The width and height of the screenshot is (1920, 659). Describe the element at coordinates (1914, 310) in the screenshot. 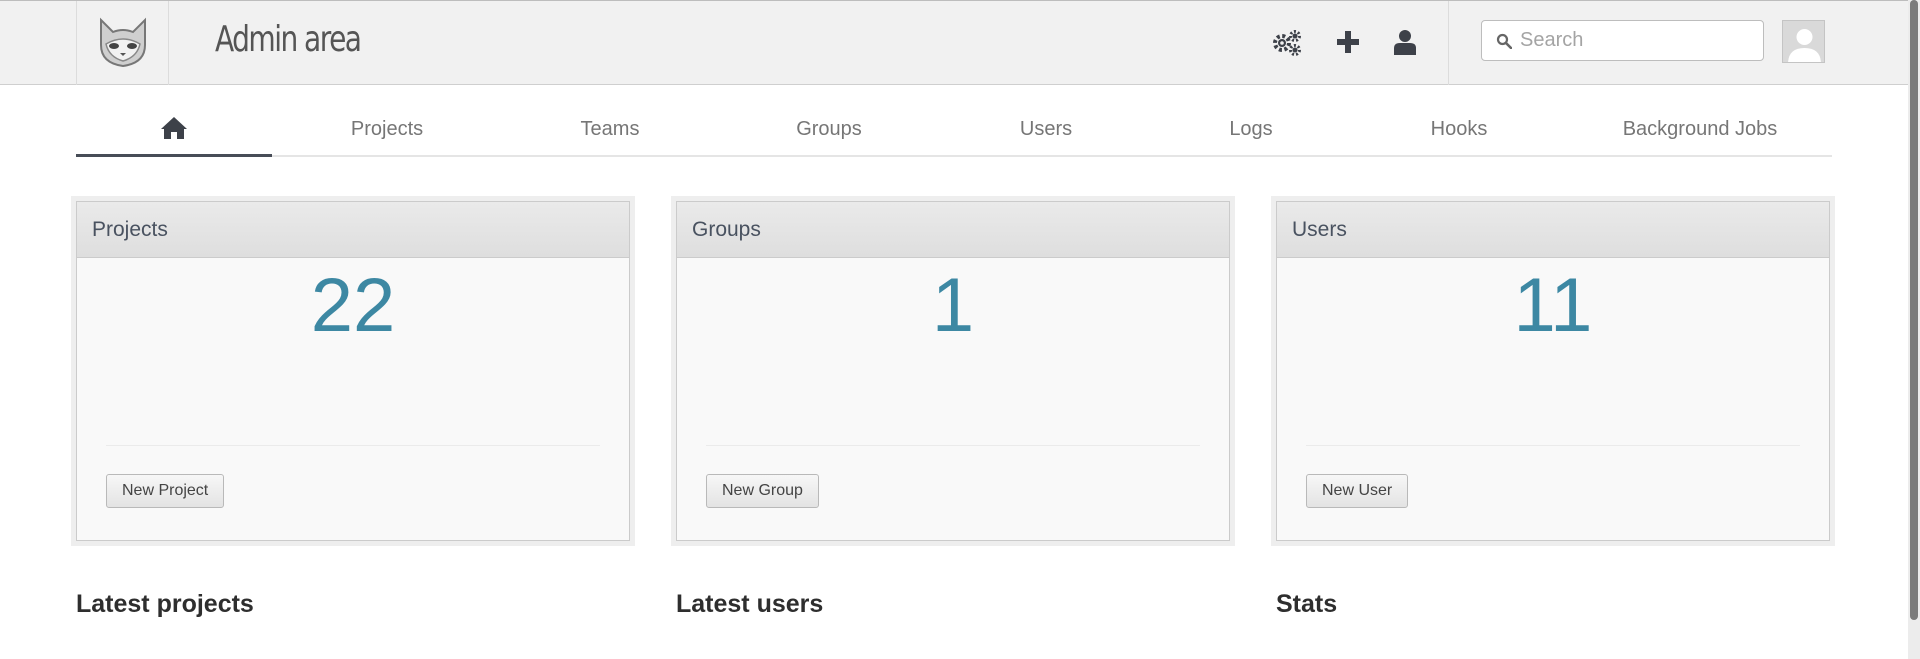

I see `scrollbar-thumb` at that location.